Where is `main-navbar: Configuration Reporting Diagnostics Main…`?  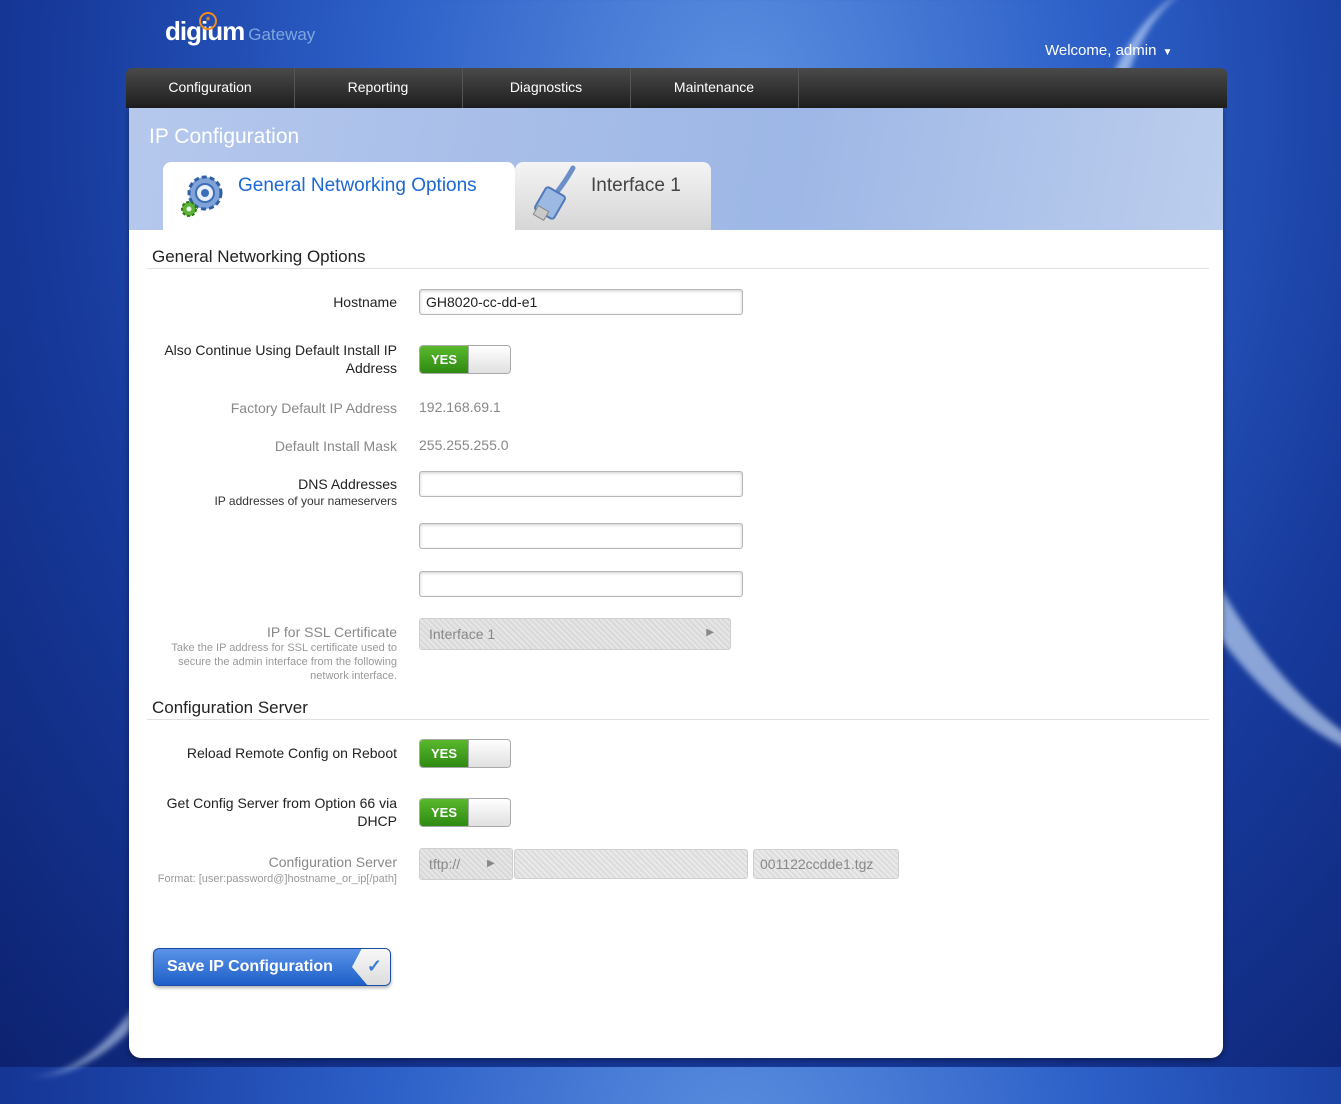
main-navbar: Configuration Reporting Diagnostics Main… is located at coordinates (676, 88).